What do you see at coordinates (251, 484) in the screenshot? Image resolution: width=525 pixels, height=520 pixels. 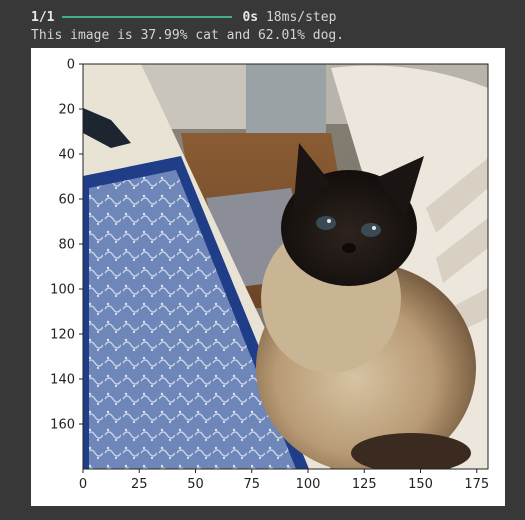 I see `x-tick-label: 75` at bounding box center [251, 484].